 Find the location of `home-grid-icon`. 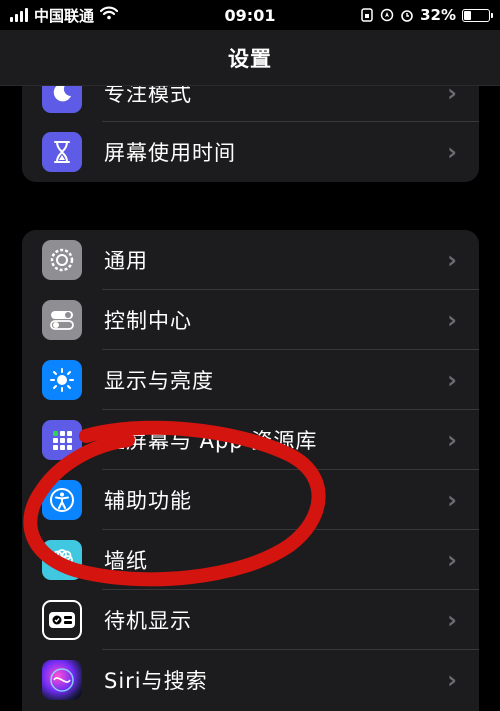

home-grid-icon is located at coordinates (62, 440).